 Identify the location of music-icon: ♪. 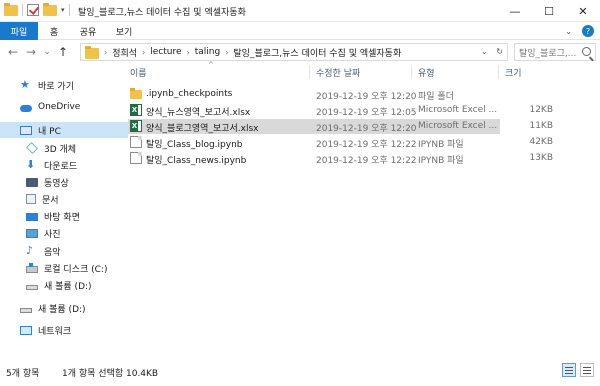
(30, 250).